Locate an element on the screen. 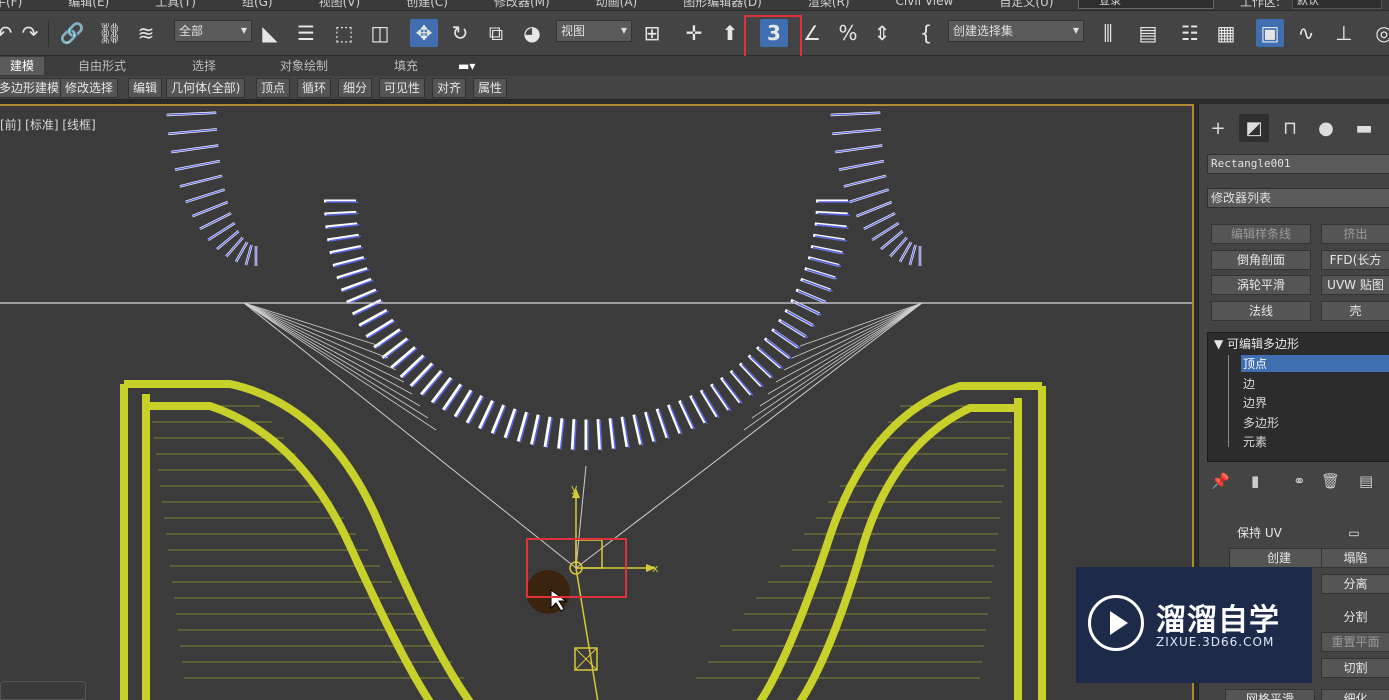 The width and height of the screenshot is (1389, 700). extrude-button: 挤出 is located at coordinates (1355, 234).